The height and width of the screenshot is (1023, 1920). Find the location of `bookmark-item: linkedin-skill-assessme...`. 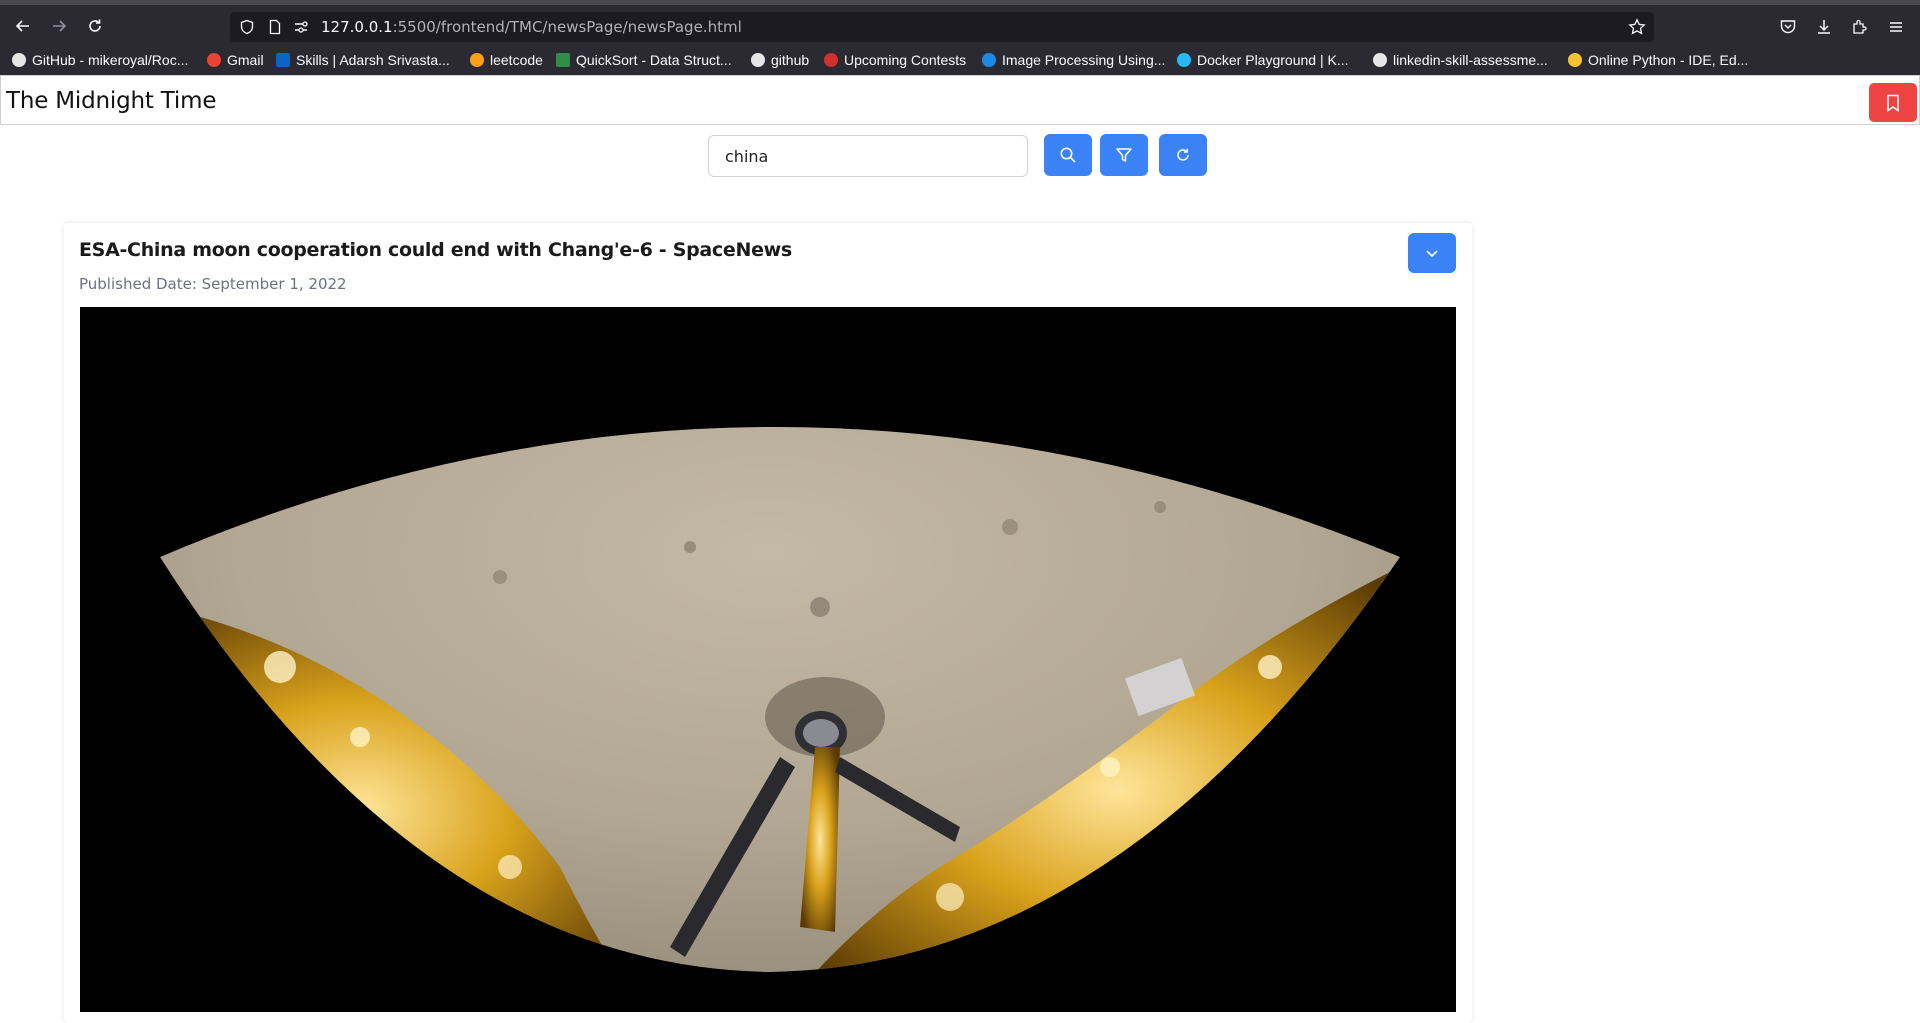

bookmark-item: linkedin-skill-assessme... is located at coordinates (1460, 60).